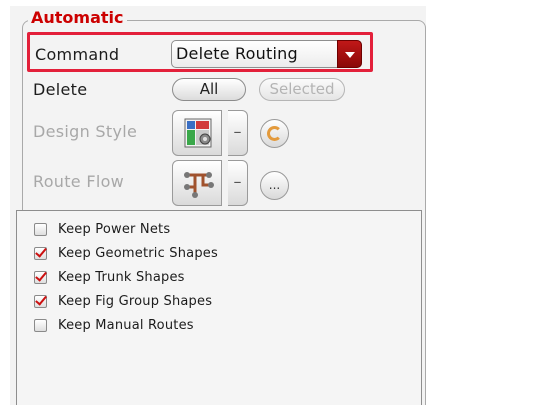 The width and height of the screenshot is (552, 405). Describe the element at coordinates (60, 89) in the screenshot. I see `delete-label: Delete` at that location.